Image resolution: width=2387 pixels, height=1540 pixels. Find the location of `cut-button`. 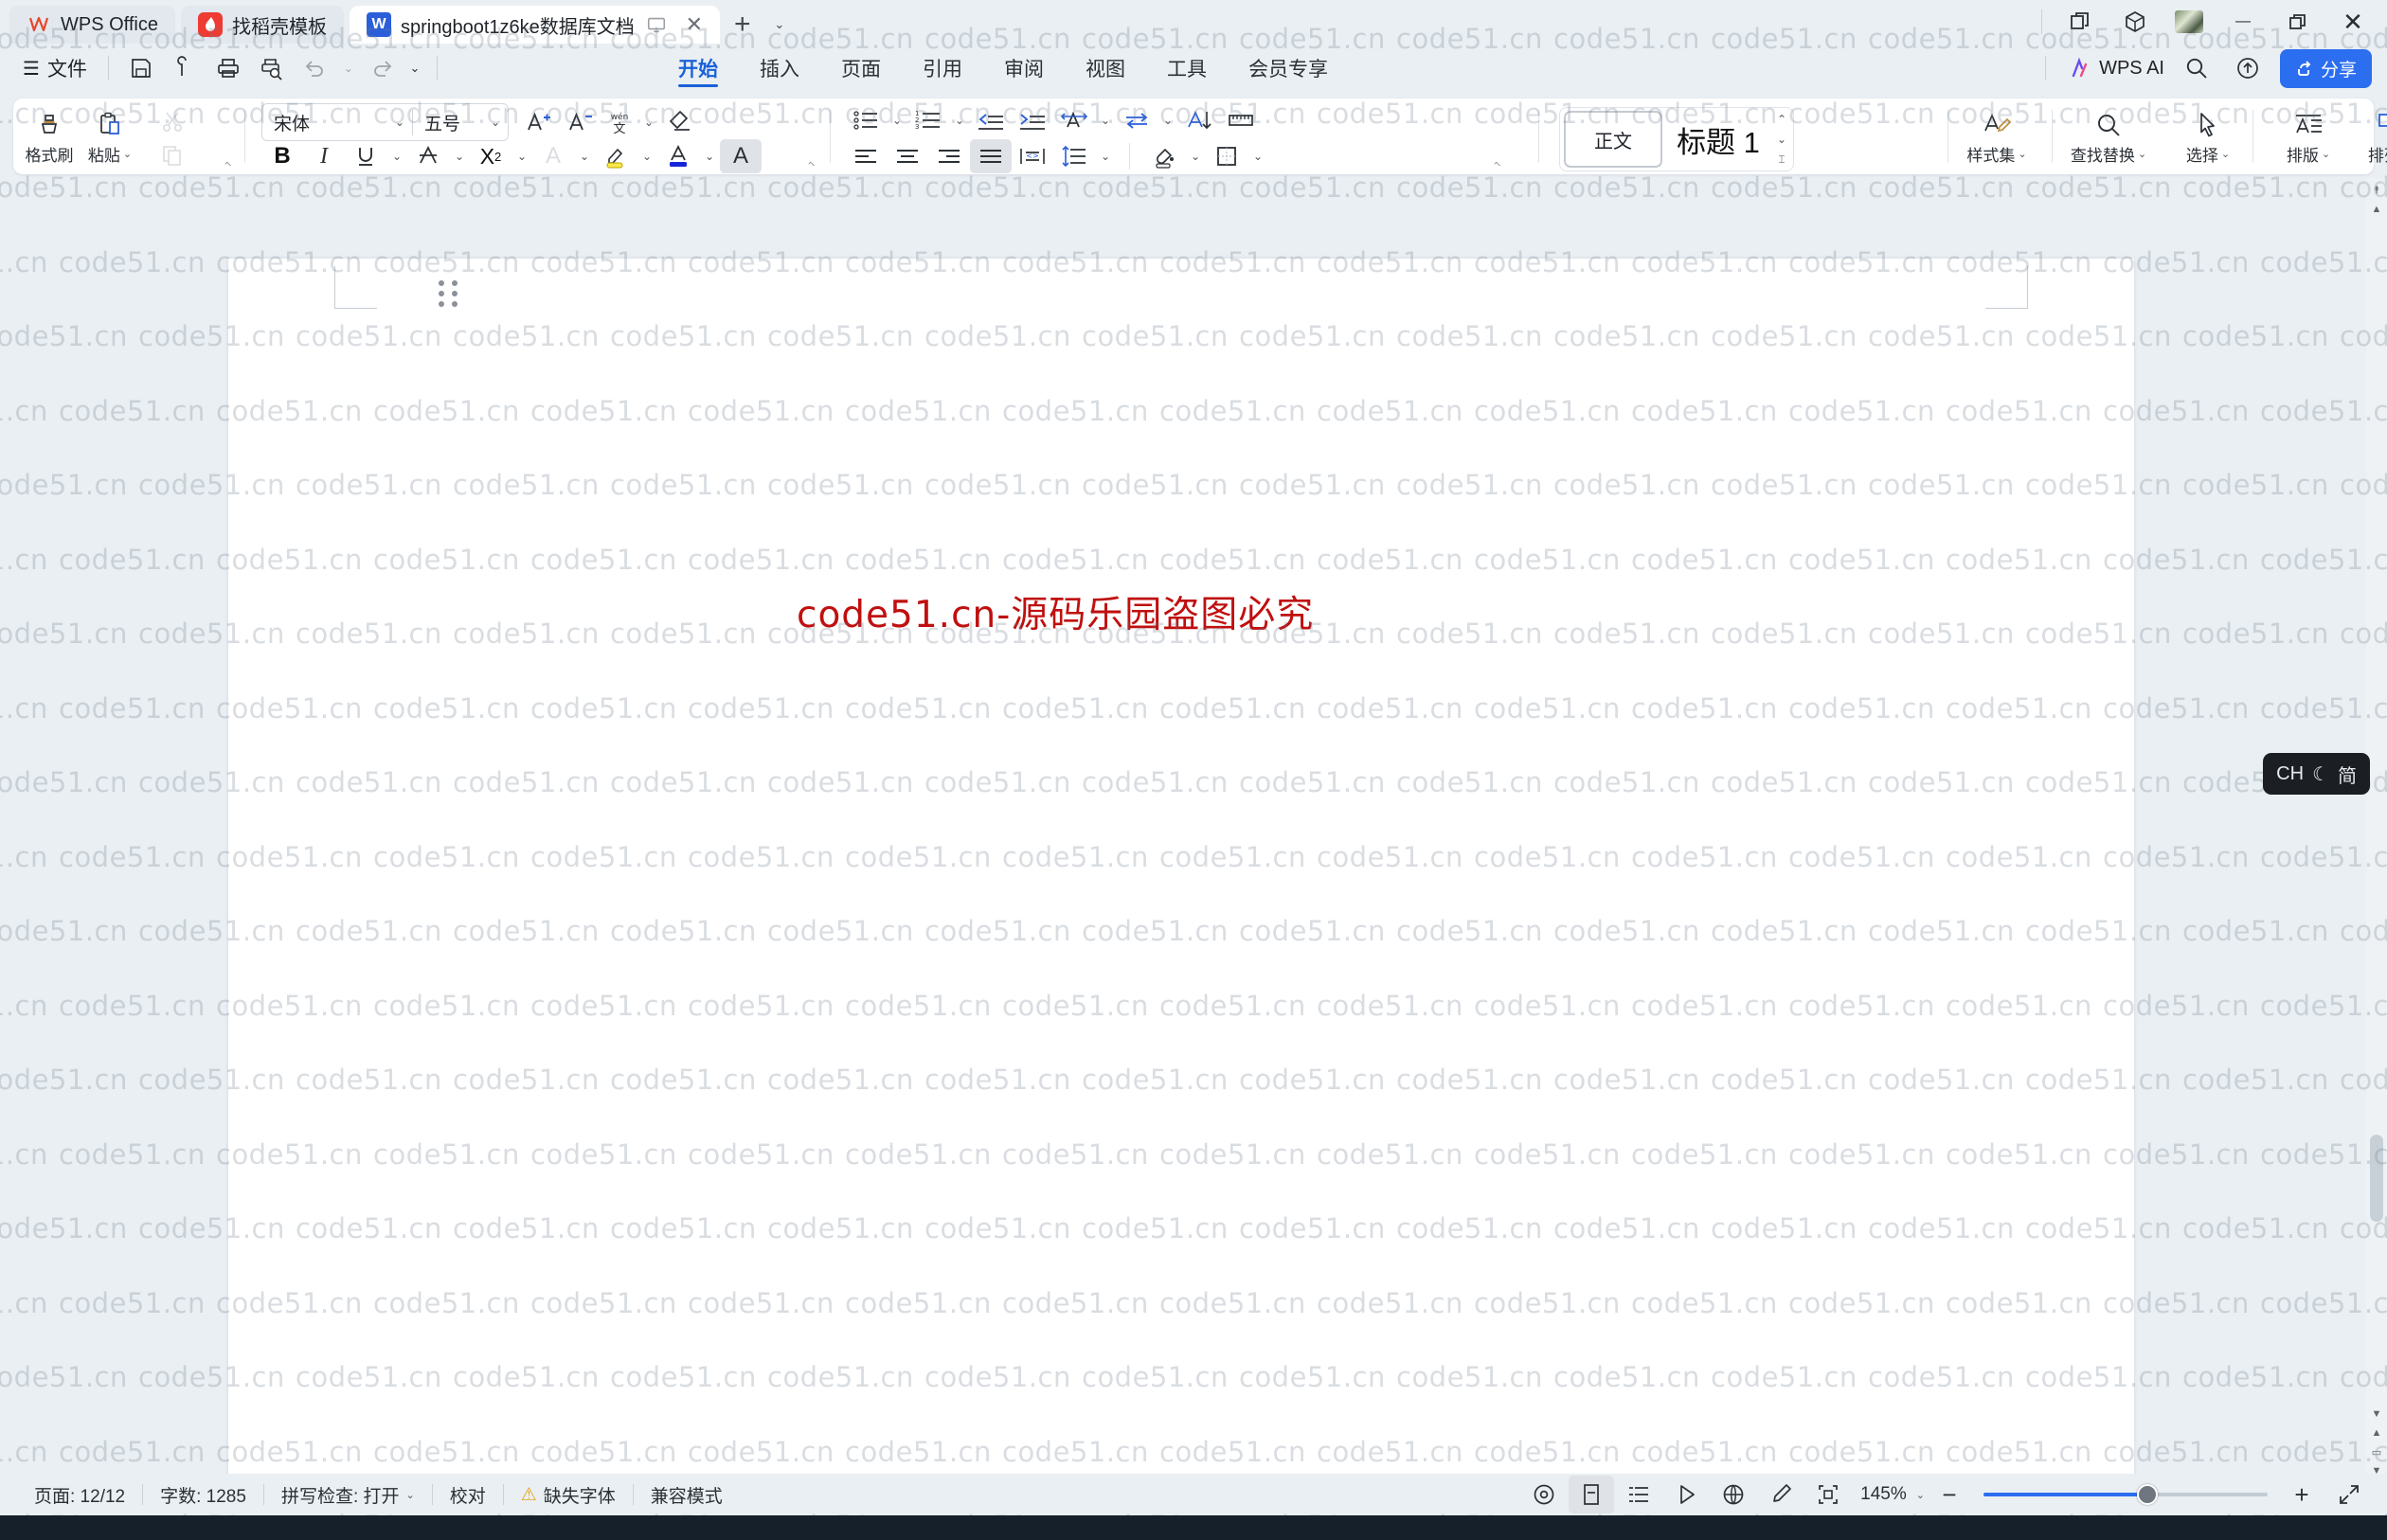

cut-button is located at coordinates (172, 121).